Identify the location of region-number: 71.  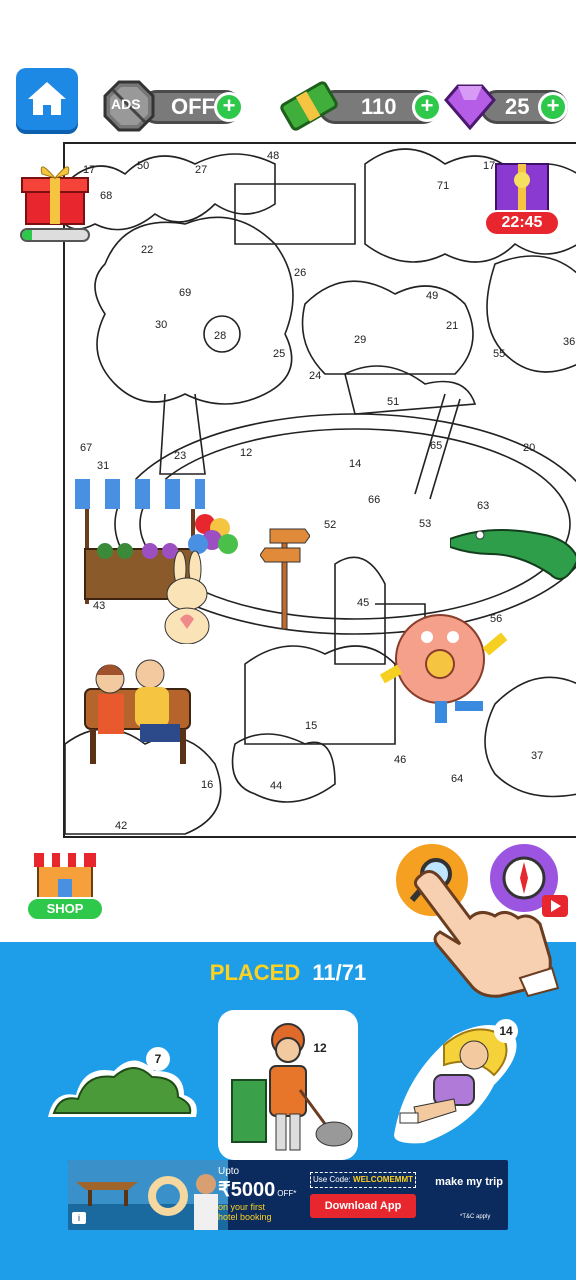
(443, 186).